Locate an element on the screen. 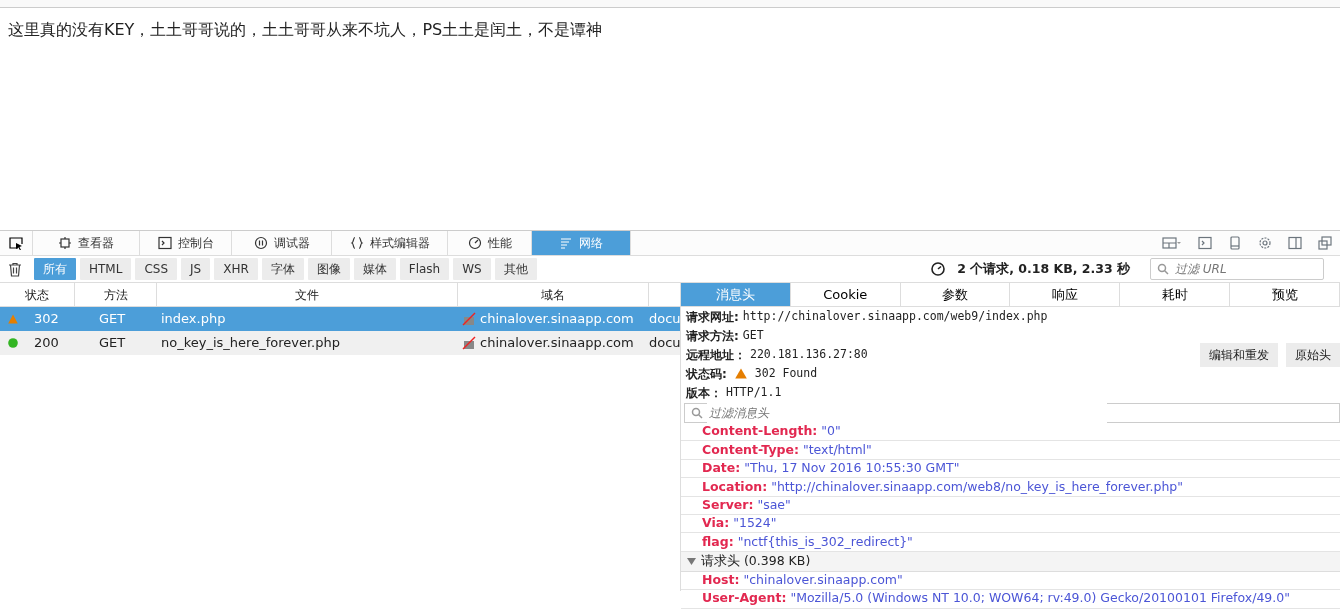  trash-icon is located at coordinates (15, 269).